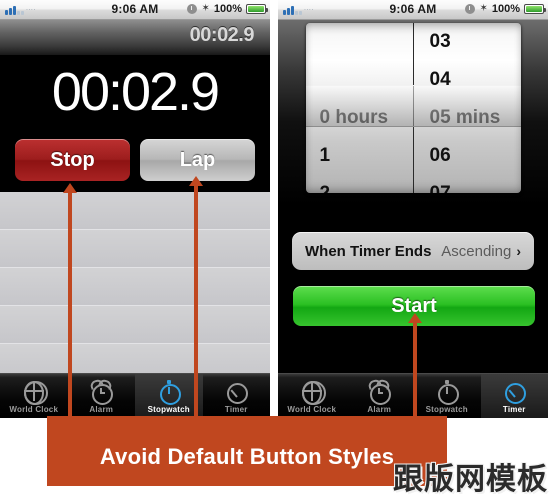  I want to click on picker-item: 03, so click(467, 42).